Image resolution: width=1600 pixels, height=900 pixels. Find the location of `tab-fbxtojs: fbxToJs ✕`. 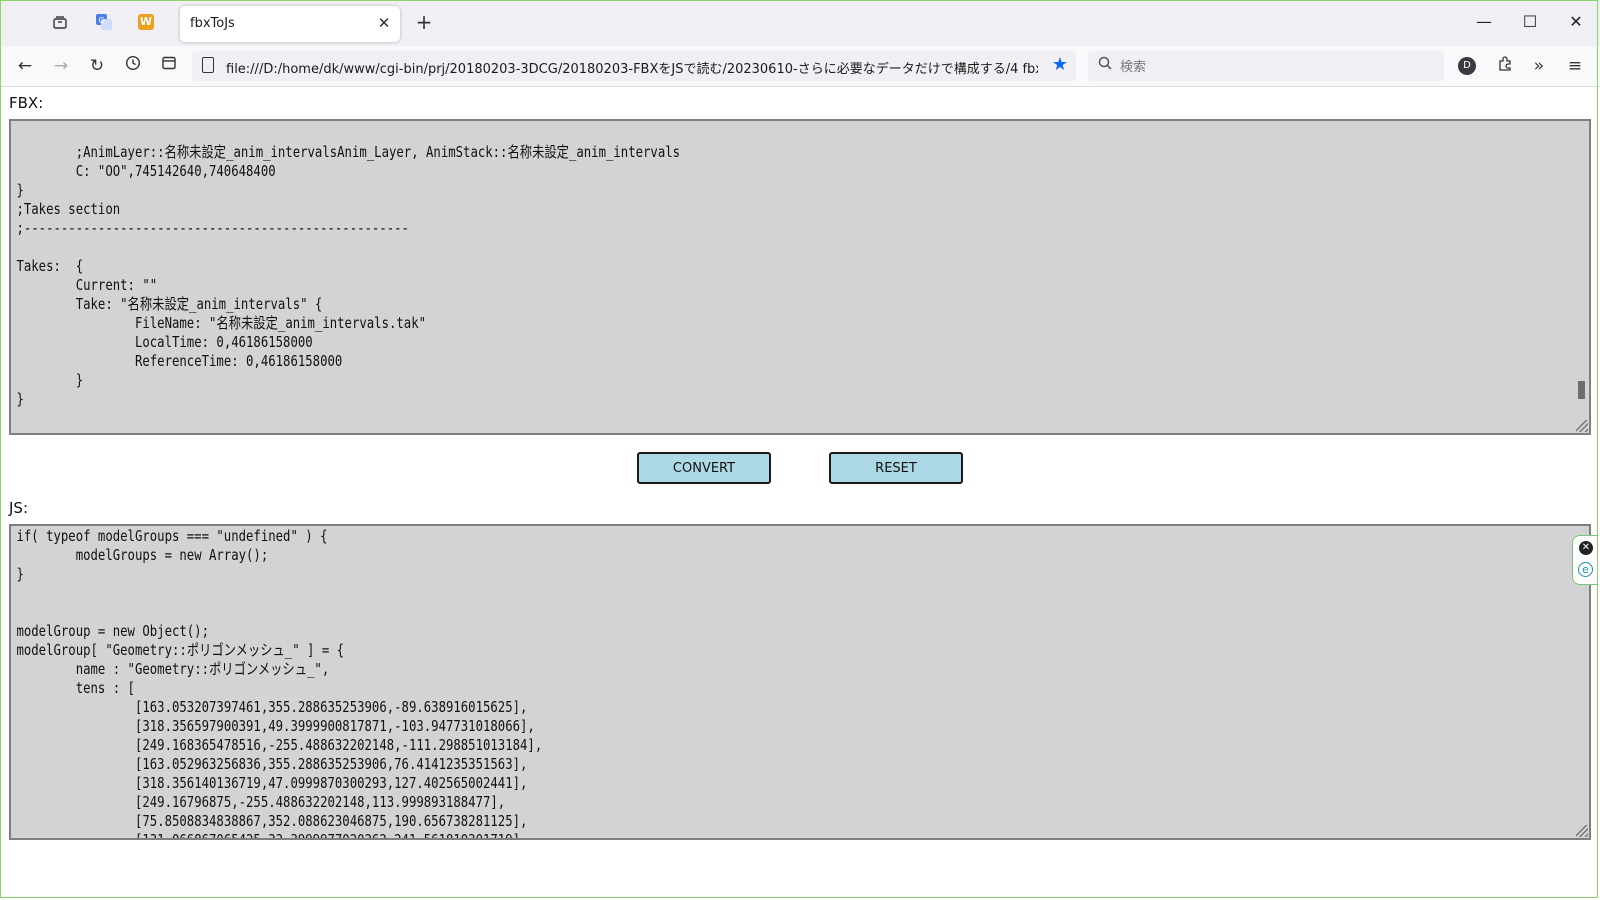

tab-fbxtojs: fbxToJs ✕ is located at coordinates (290, 24).